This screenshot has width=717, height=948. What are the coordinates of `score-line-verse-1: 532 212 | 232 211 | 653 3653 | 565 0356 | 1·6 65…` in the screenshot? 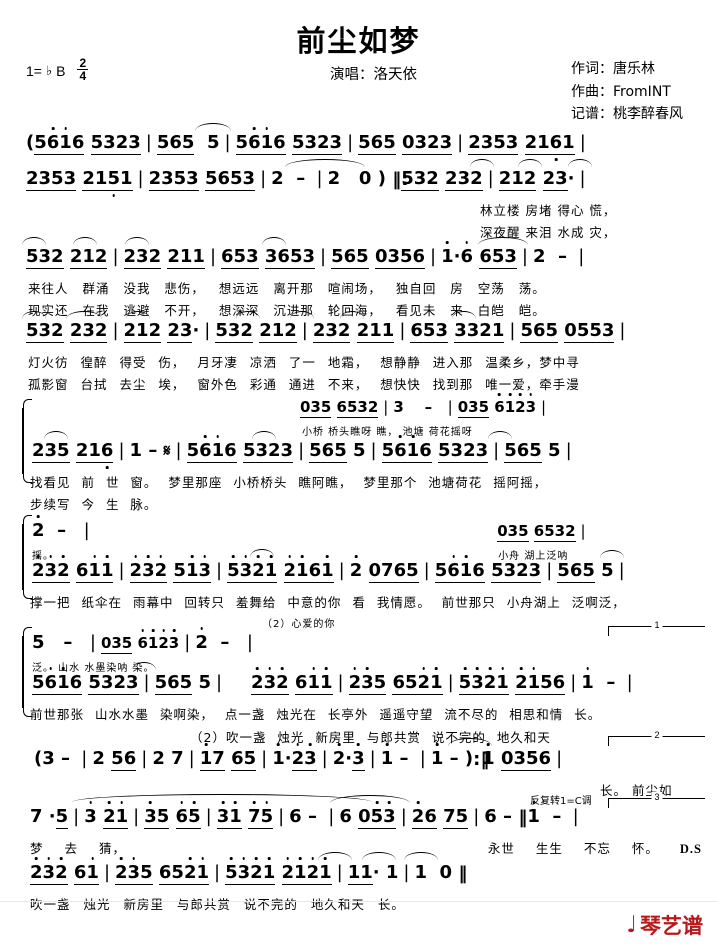 It's located at (358, 278).